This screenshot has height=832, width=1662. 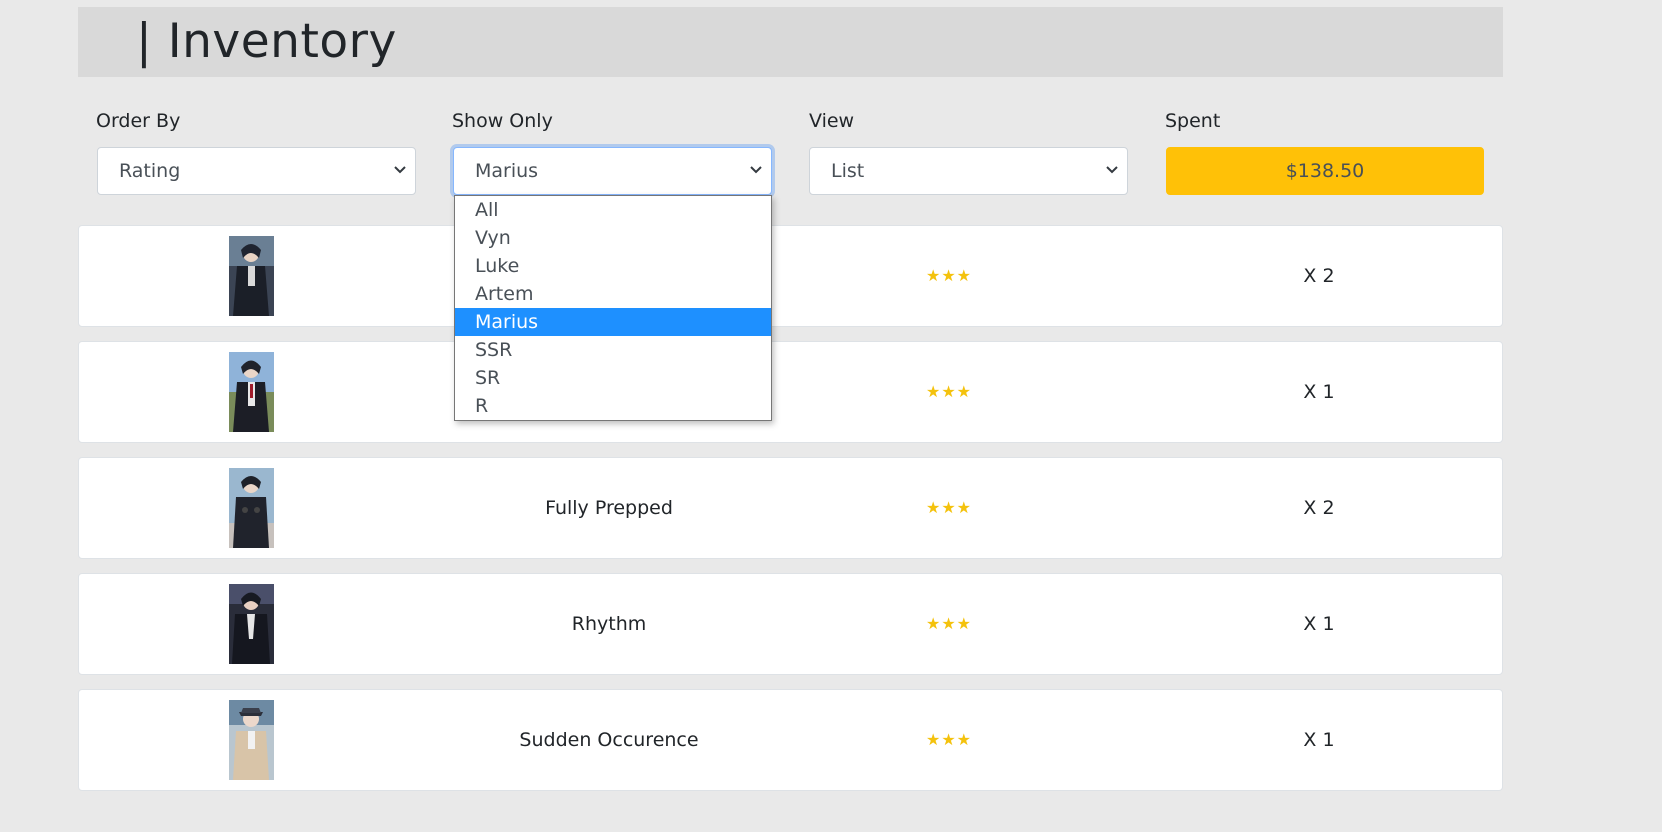 I want to click on show-only-dropdown-list: All Vyn Luke Artem Marius SSR SR R, so click(x=613, y=308).